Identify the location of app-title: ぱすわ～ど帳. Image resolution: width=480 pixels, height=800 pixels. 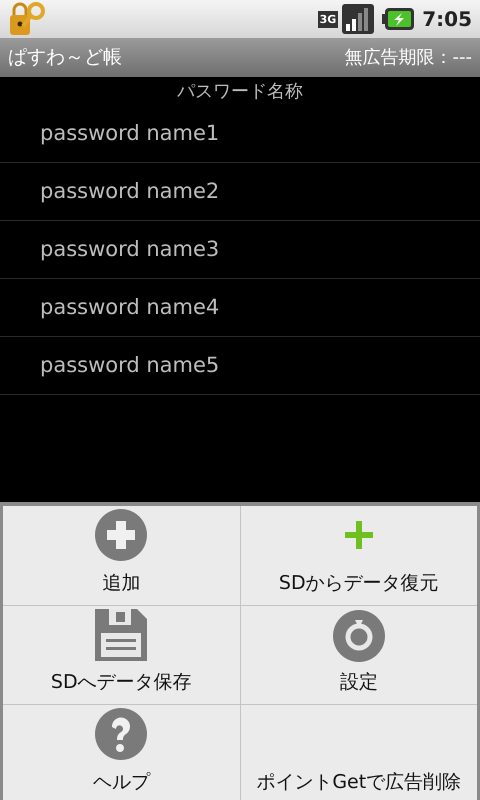
(65, 57).